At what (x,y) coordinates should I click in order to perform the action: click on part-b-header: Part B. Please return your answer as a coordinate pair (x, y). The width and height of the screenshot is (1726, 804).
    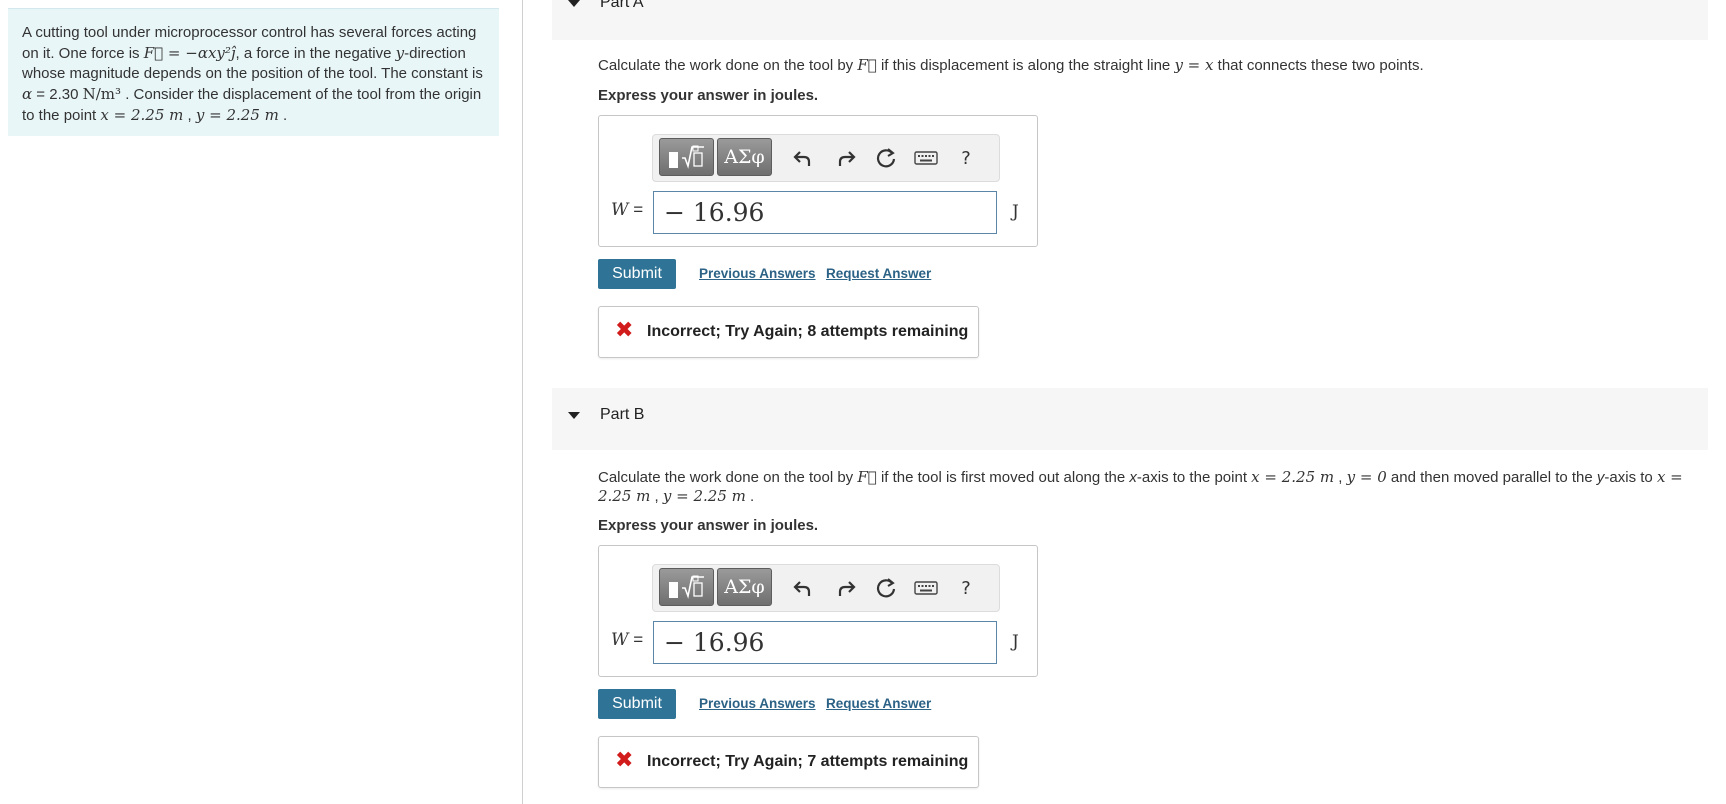
    Looking at the image, I should click on (1130, 419).